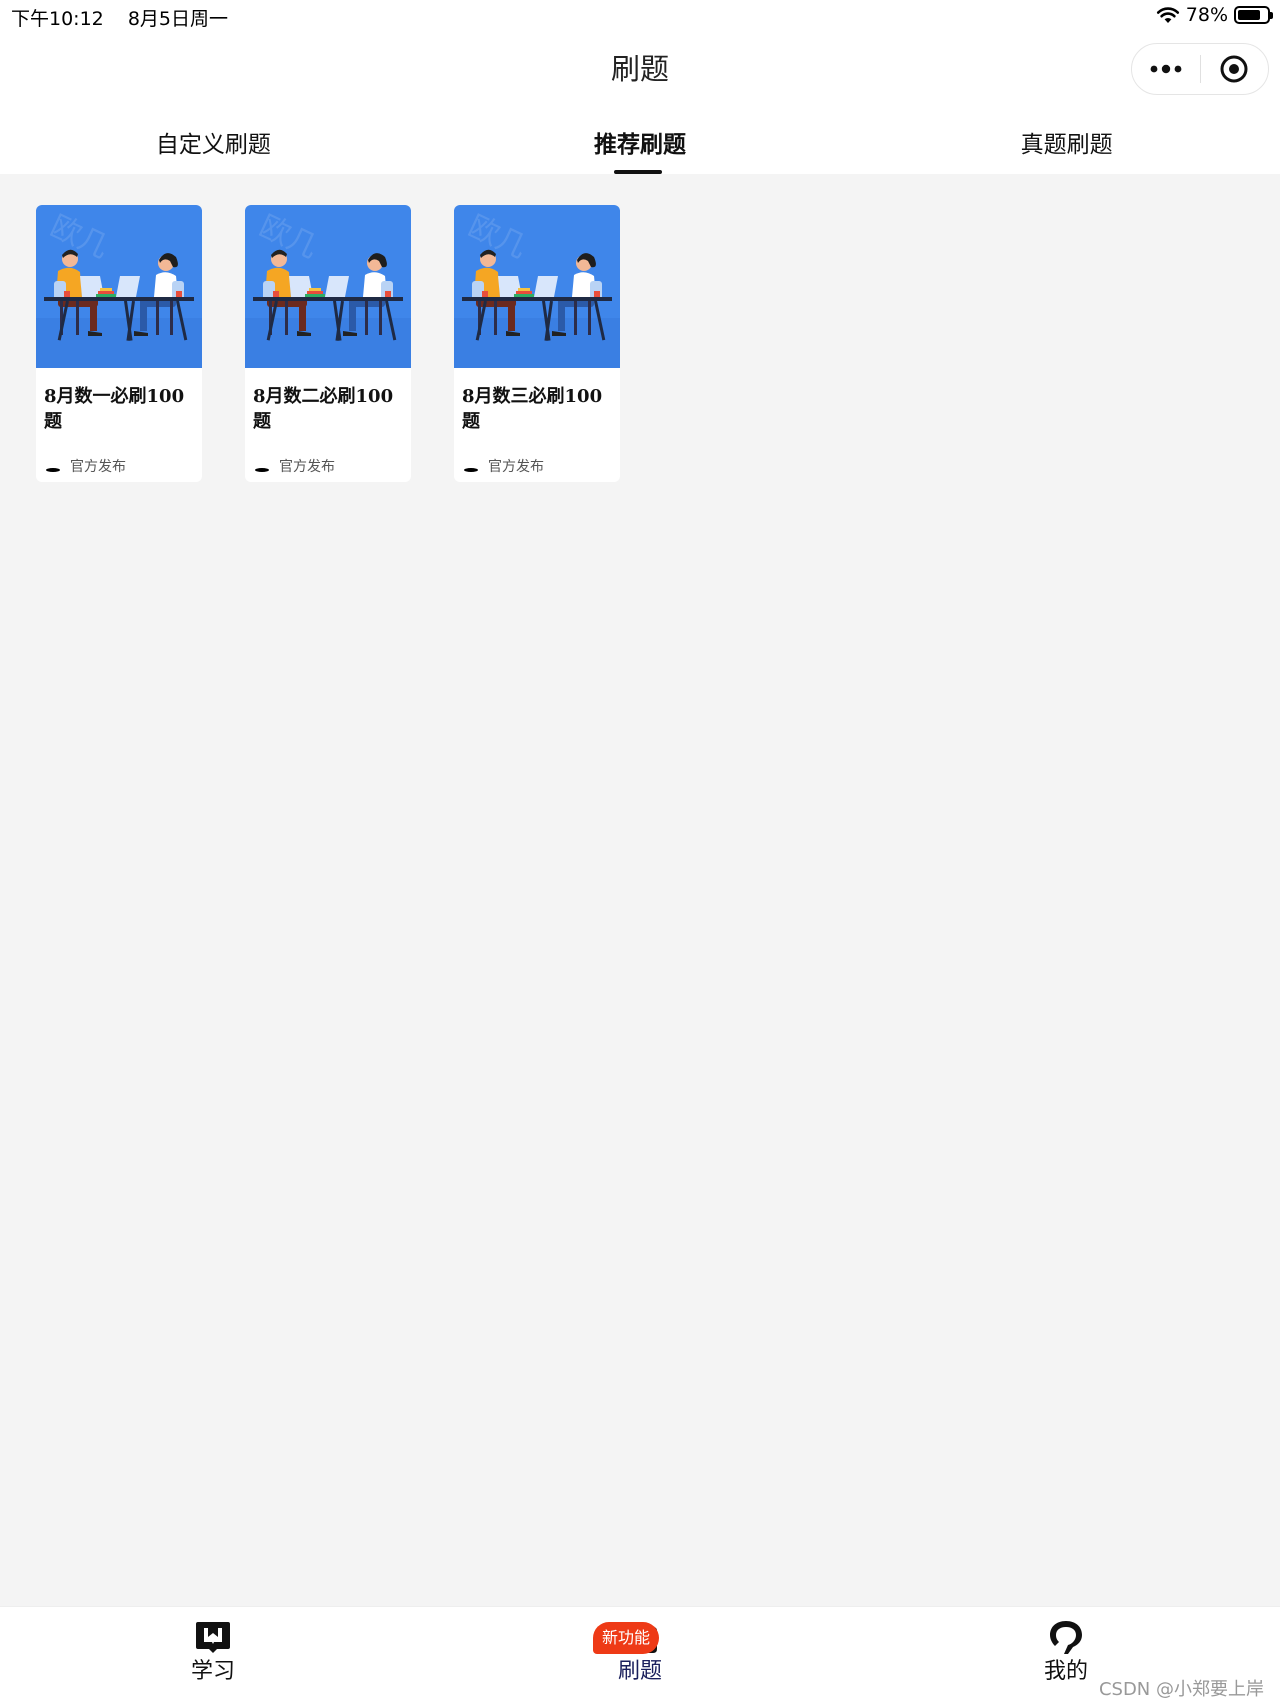  I want to click on close-mini-program-button, so click(1235, 69).